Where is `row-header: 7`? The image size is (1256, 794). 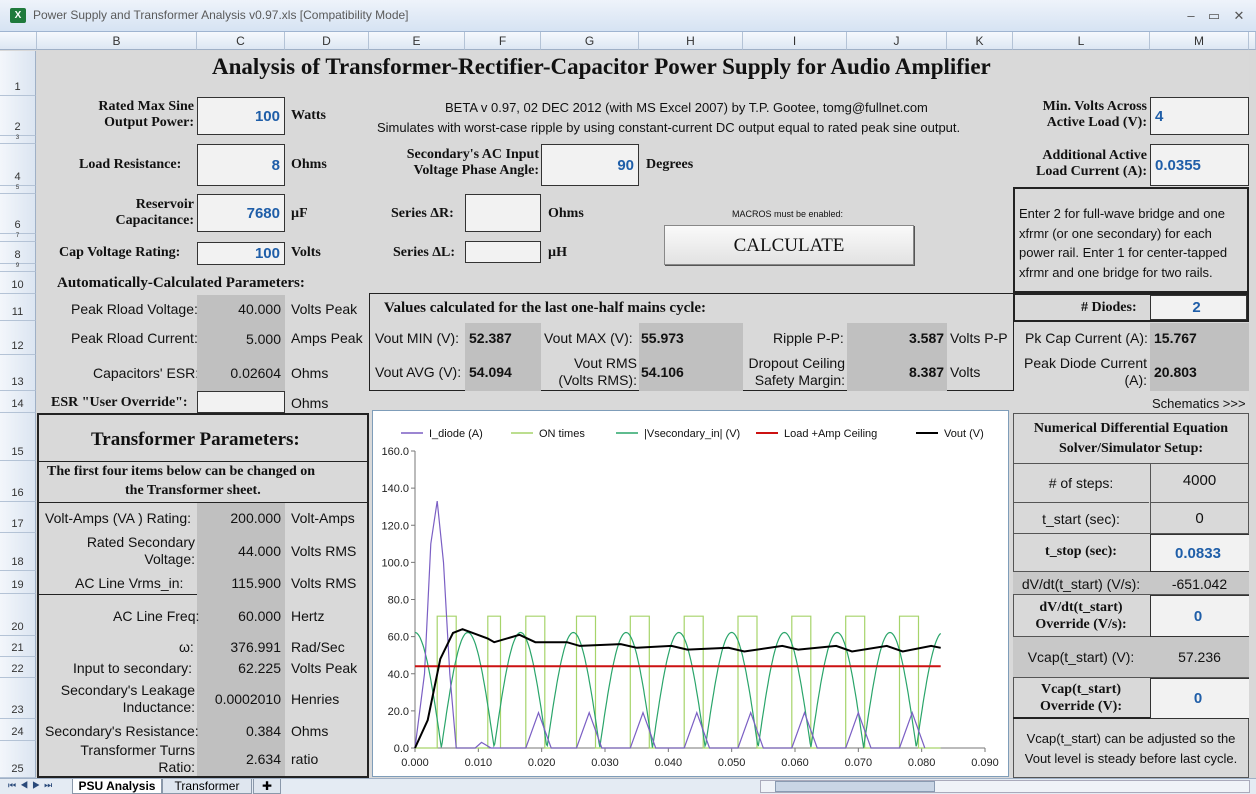
row-header: 7 is located at coordinates (18, 237).